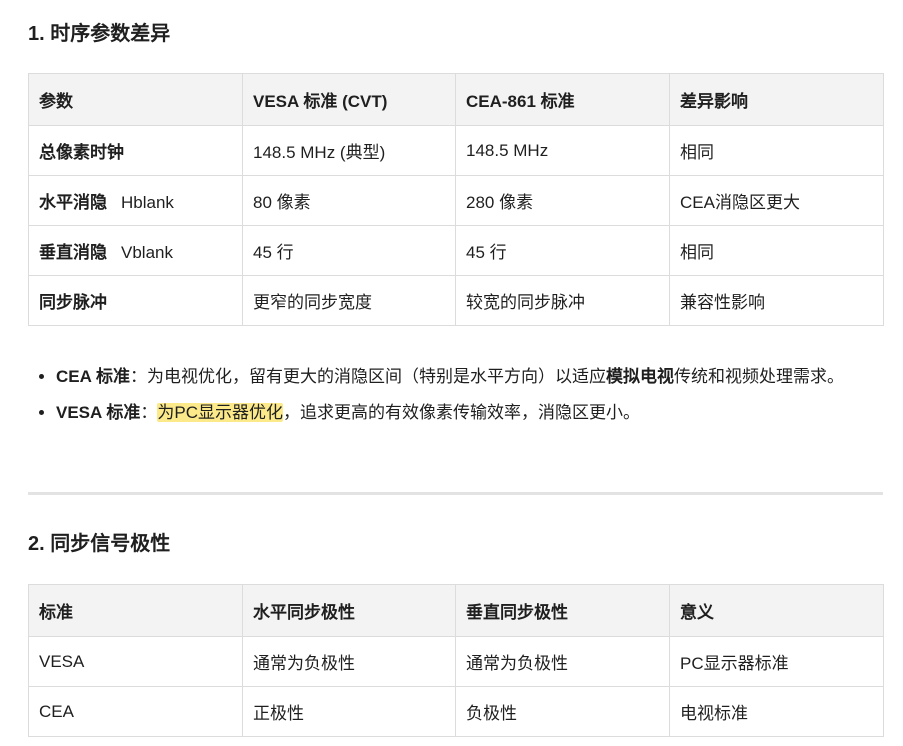 The image size is (903, 746). I want to click on table-cell: 更窄的同步宽度, so click(349, 300).